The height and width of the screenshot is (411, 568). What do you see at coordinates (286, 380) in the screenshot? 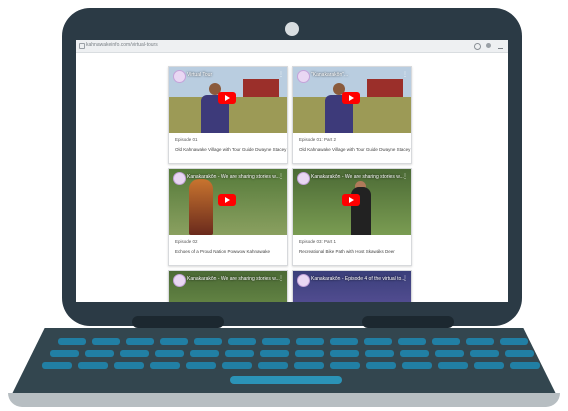
I see `touchpad` at bounding box center [286, 380].